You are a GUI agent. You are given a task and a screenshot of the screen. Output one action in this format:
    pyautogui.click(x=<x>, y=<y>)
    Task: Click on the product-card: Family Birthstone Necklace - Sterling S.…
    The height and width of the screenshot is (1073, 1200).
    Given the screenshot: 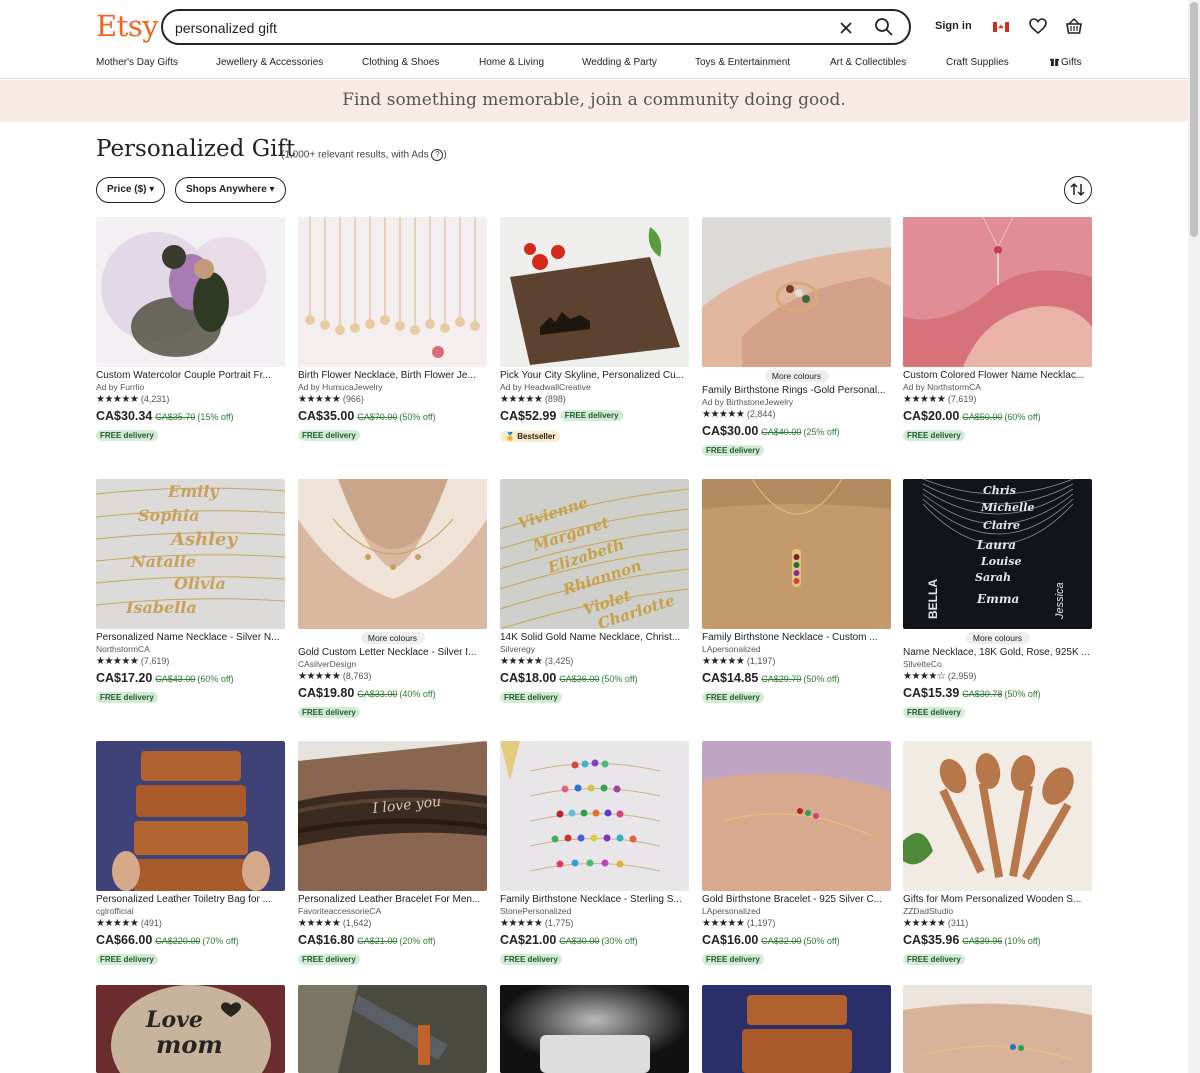 What is the action you would take?
    pyautogui.click(x=594, y=853)
    